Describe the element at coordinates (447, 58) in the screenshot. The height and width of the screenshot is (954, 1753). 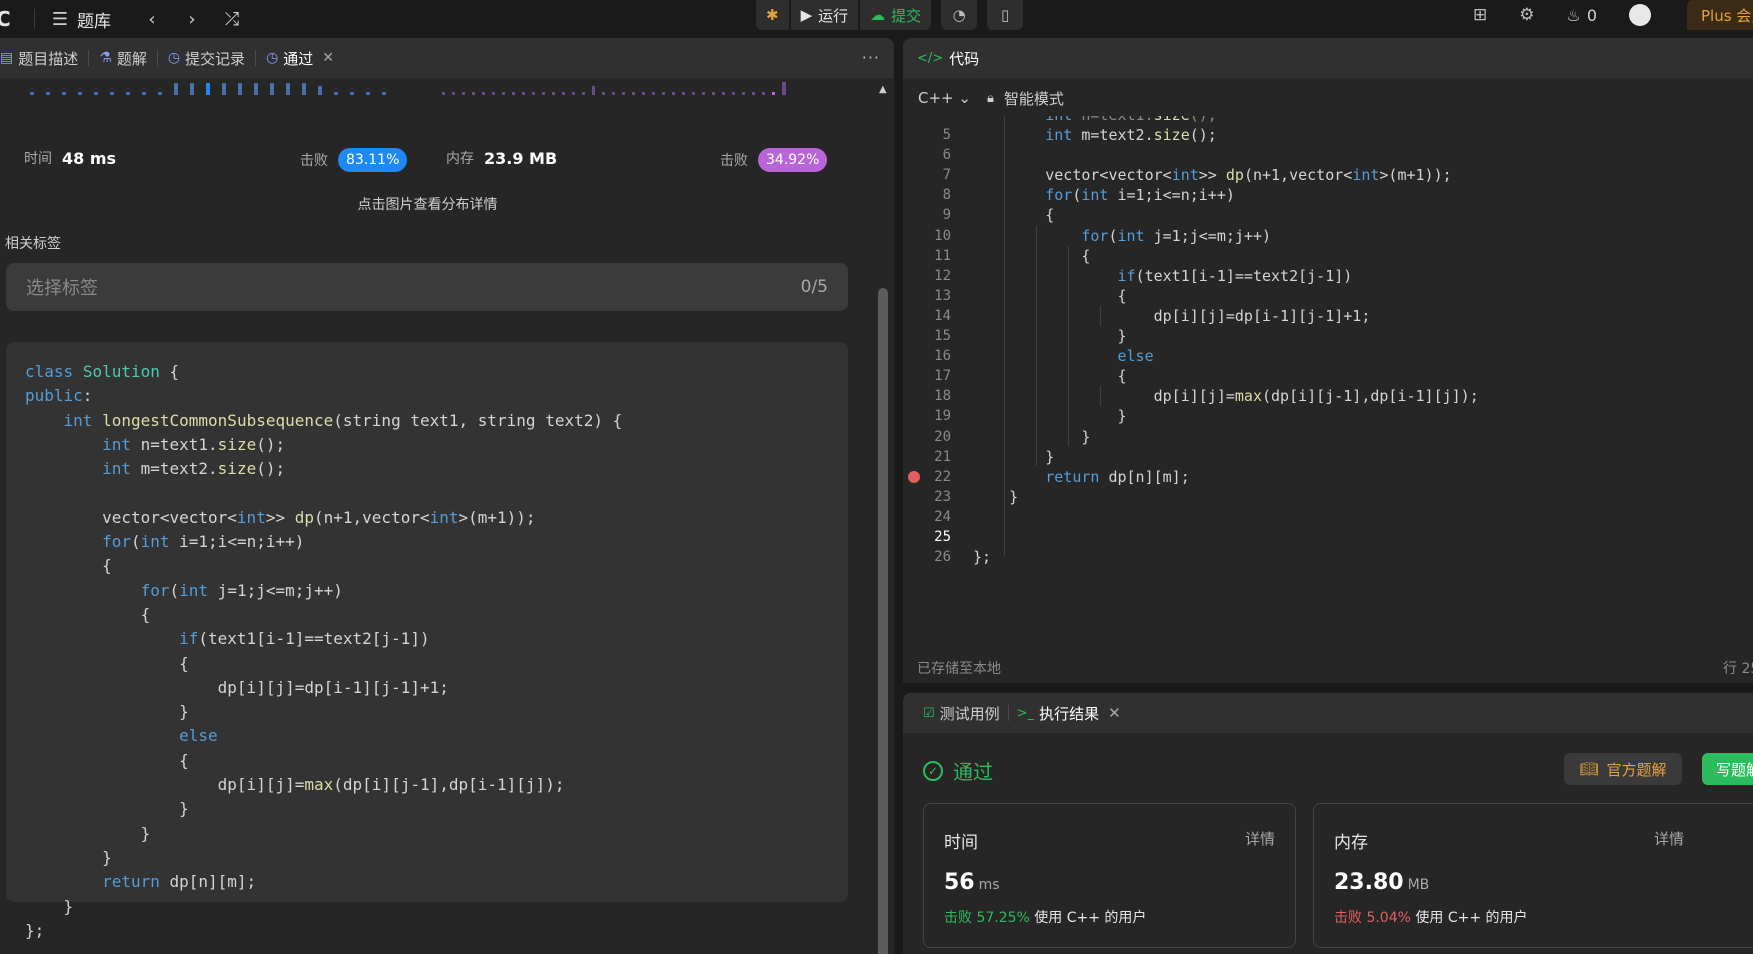
I see `left-tabs: ▤ 题目描述 ⚗ 题解 ◷ 提交记录 ◷ 通过 ✕ ···` at that location.